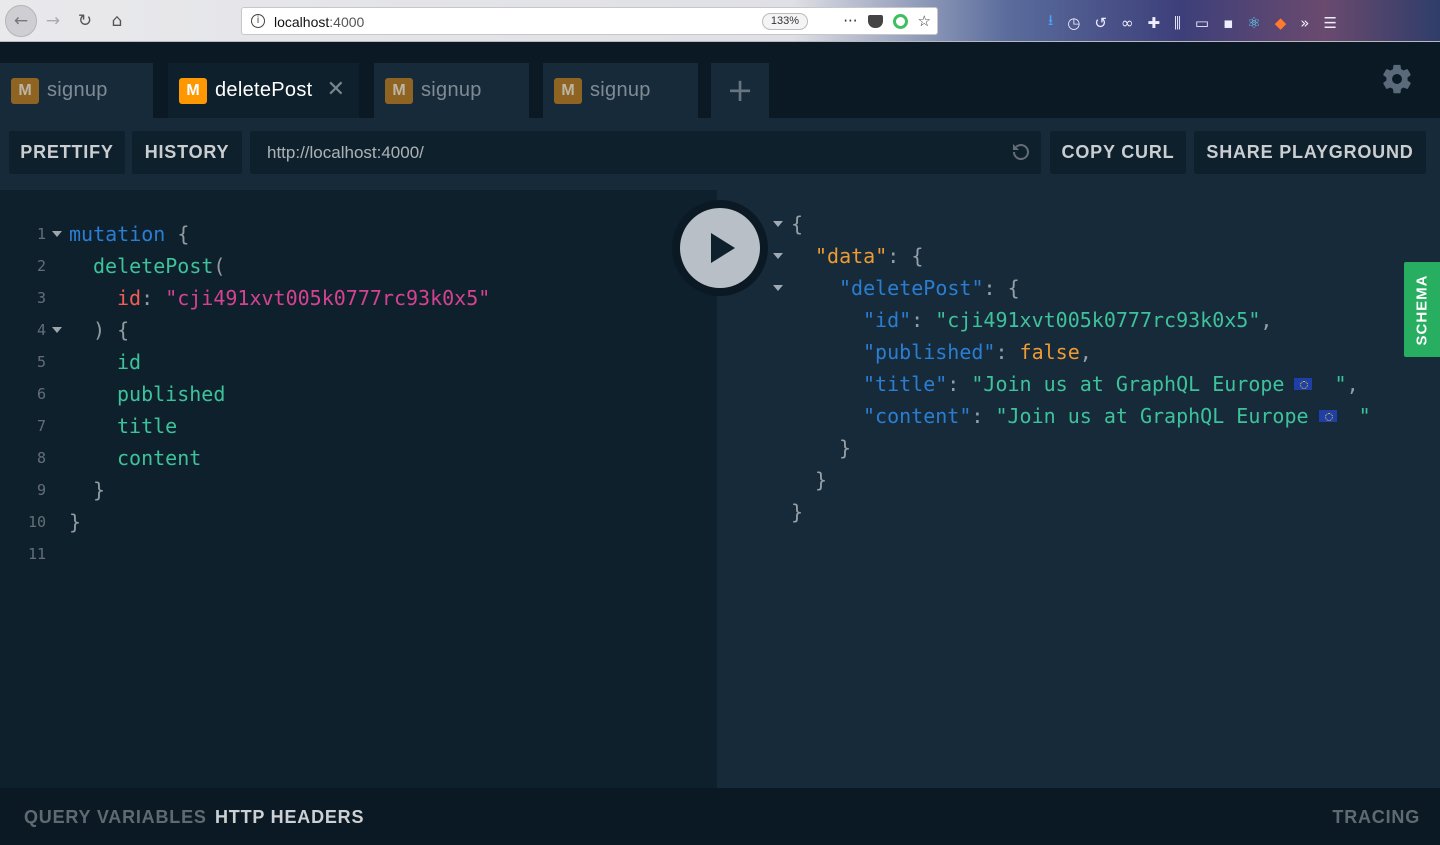  What do you see at coordinates (159, 266) in the screenshot?
I see `code-line: deletePost(` at bounding box center [159, 266].